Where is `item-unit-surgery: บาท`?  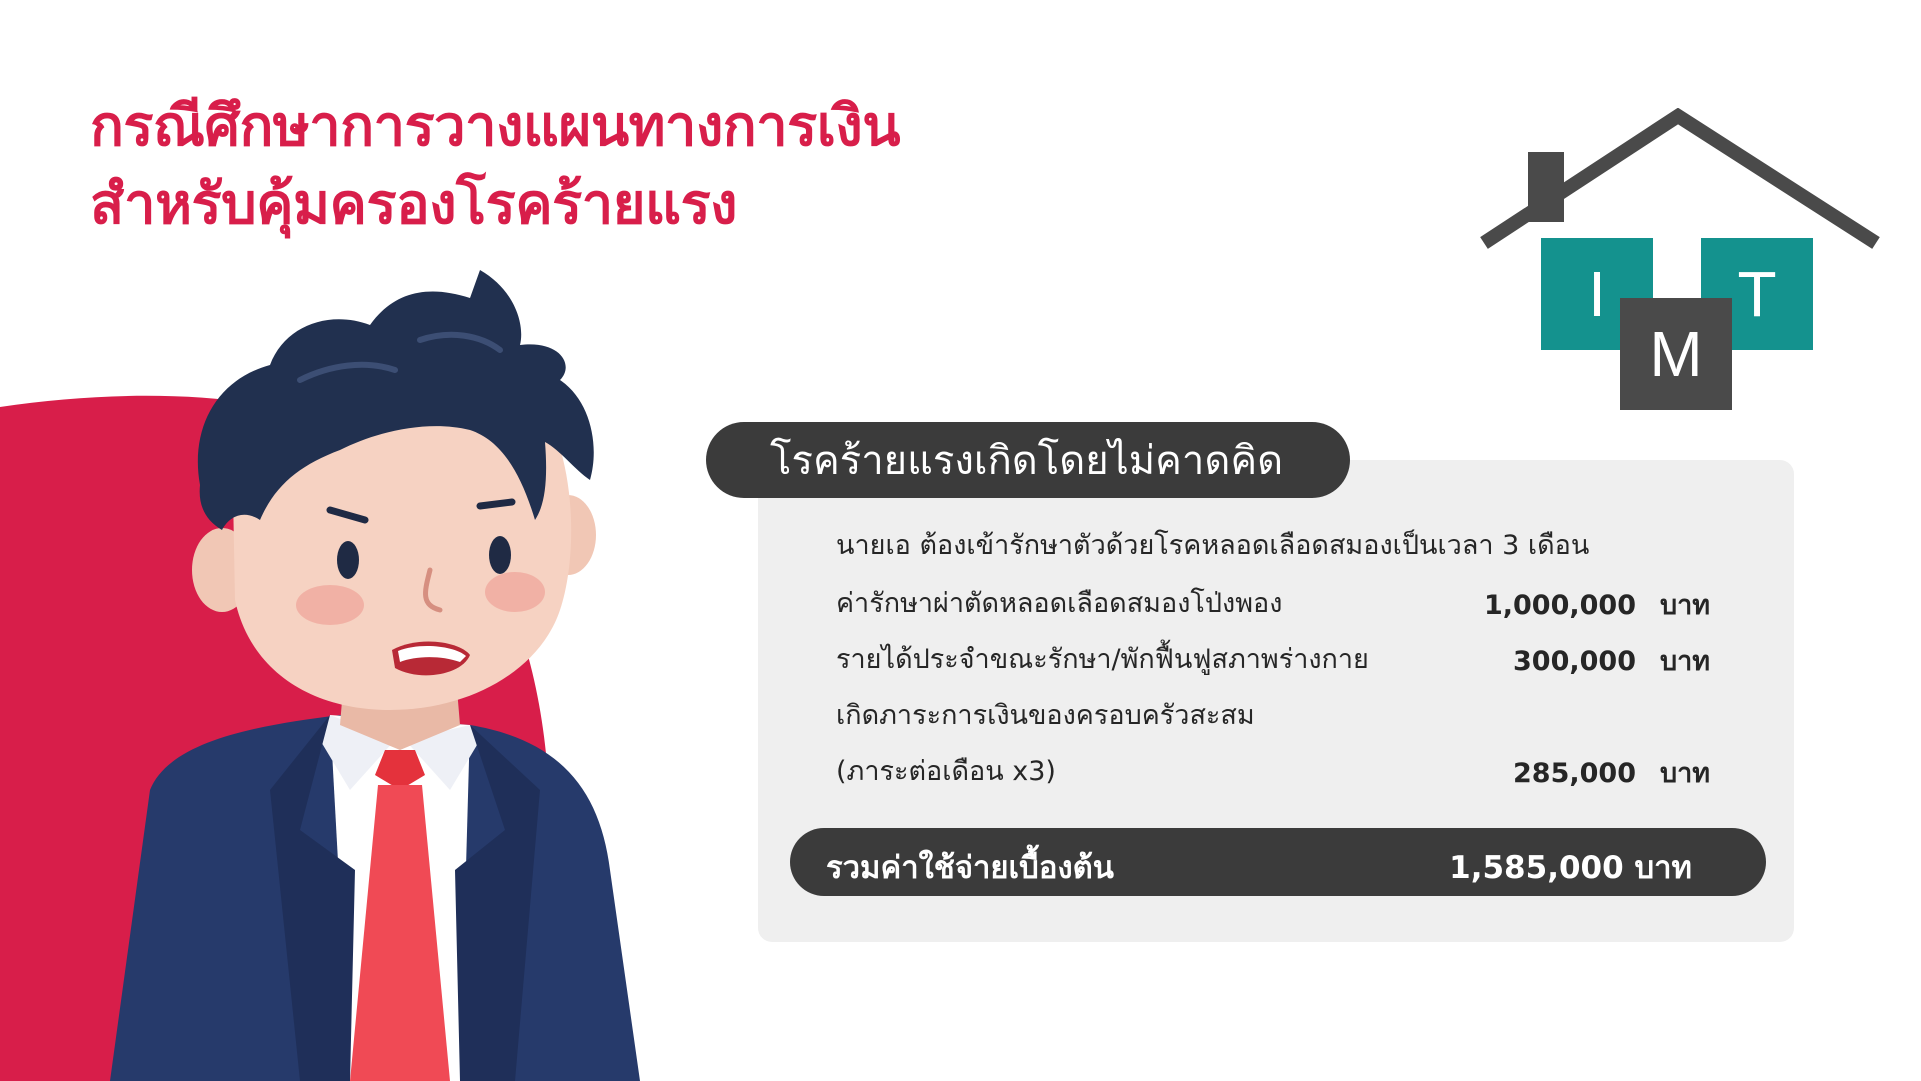 item-unit-surgery: บาท is located at coordinates (1685, 605).